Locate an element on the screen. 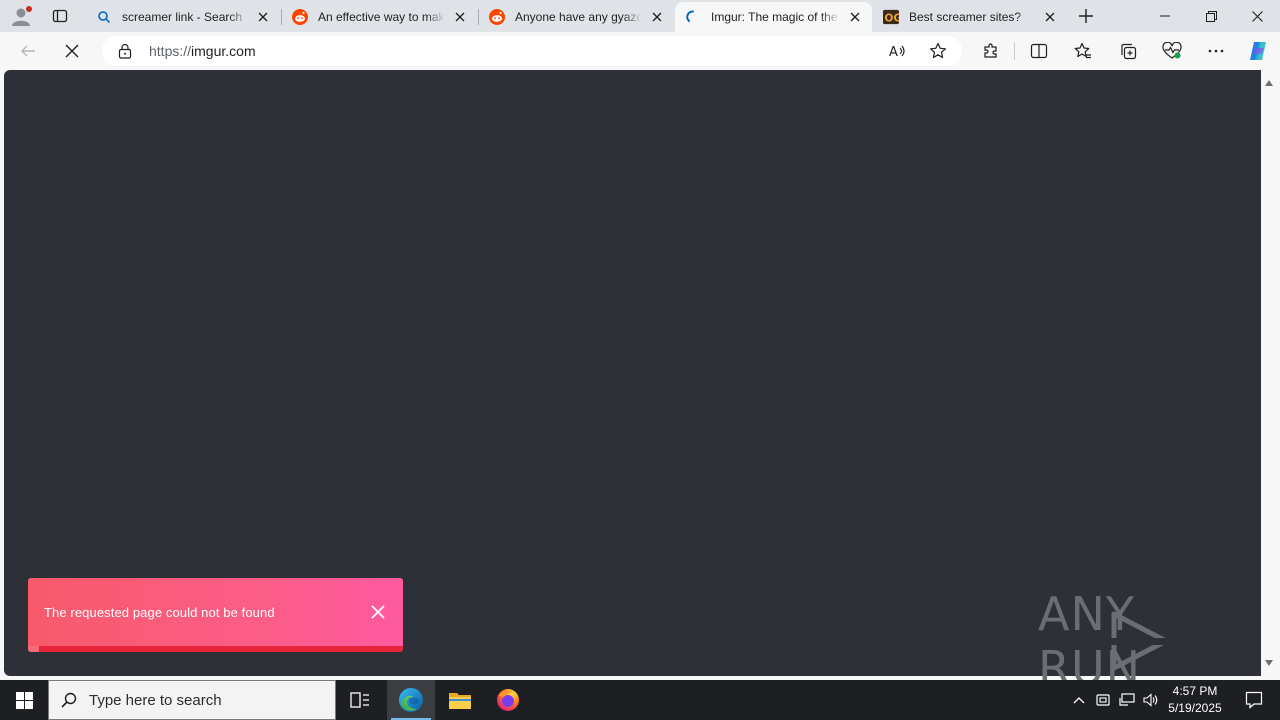  windows-taskbar: Type here to search 4:57 PM 5/19/2025 is located at coordinates (640, 700).